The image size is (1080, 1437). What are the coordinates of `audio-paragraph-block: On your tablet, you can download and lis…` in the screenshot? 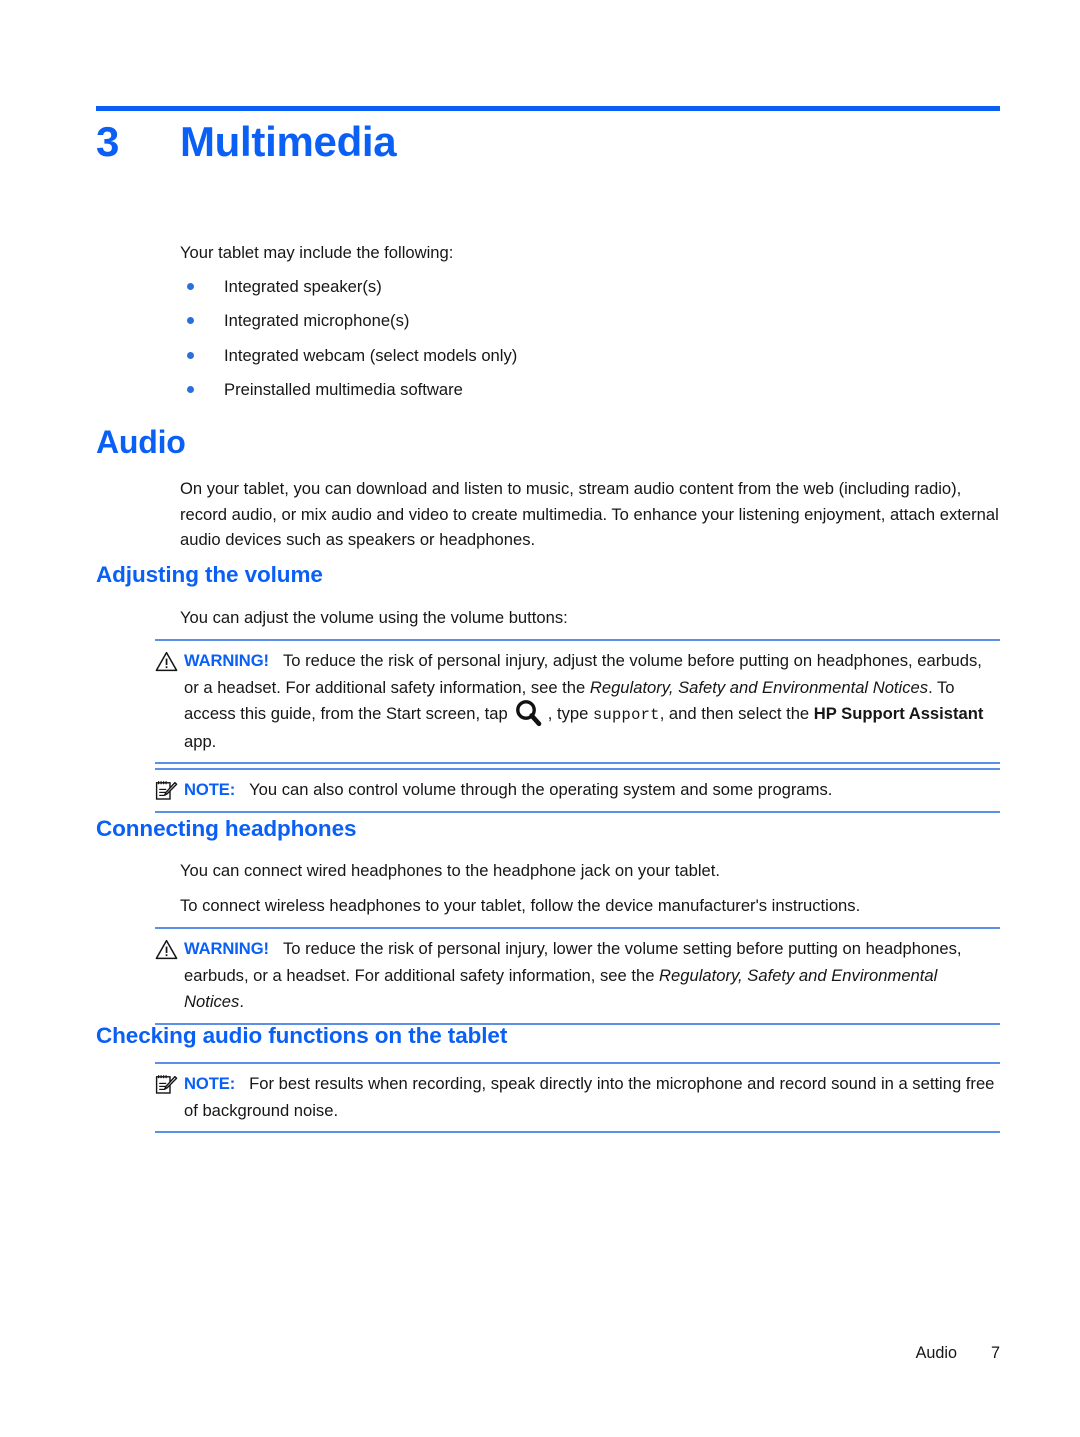 It's located at (590, 514).